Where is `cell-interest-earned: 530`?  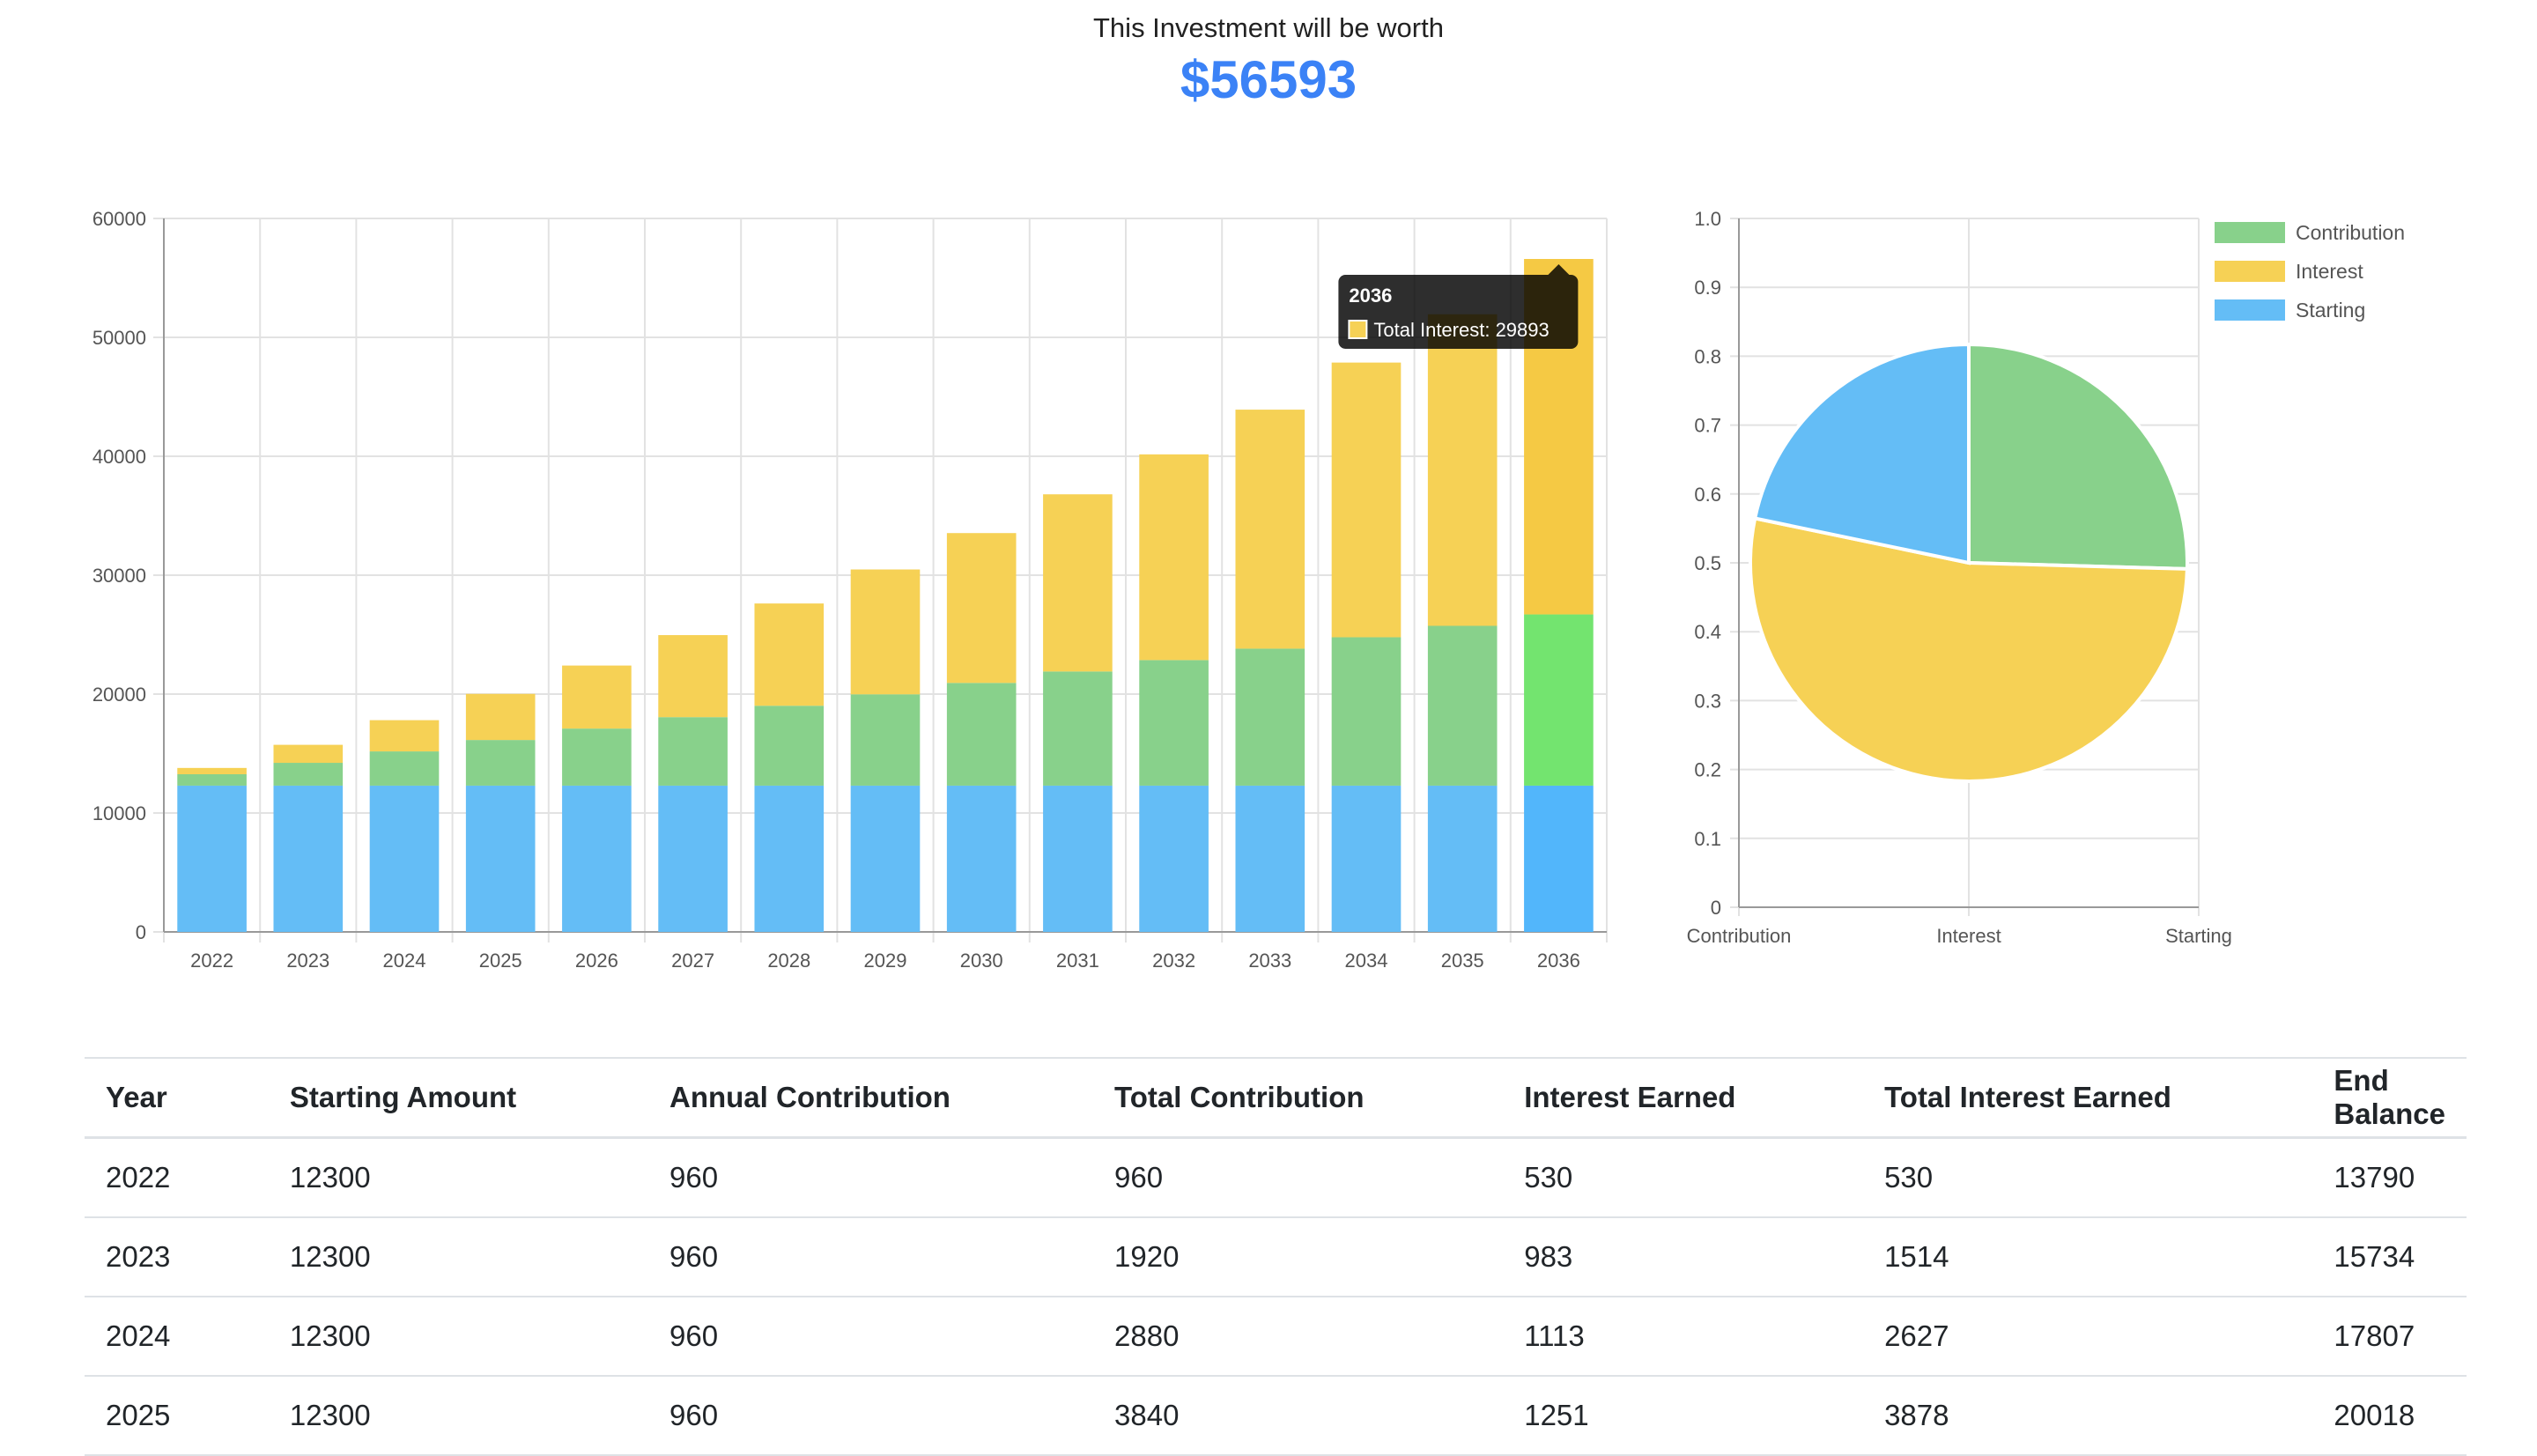
cell-interest-earned: 530 is located at coordinates (1683, 1177).